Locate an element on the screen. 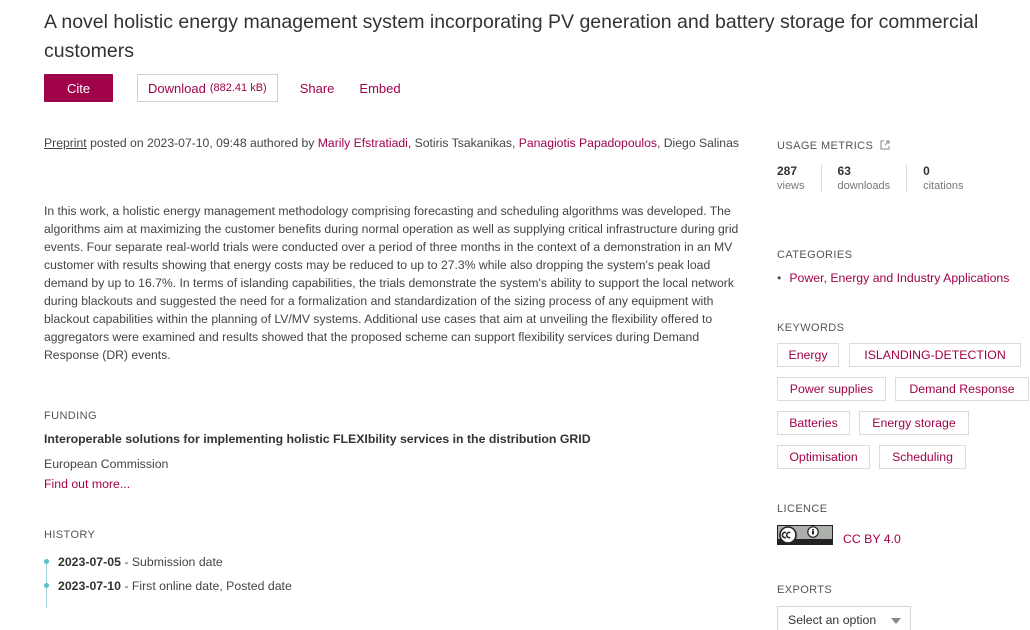 Image resolution: width=1030 pixels, height=630 pixels. author-link-1: Marily Efstratiadi is located at coordinates (363, 143).